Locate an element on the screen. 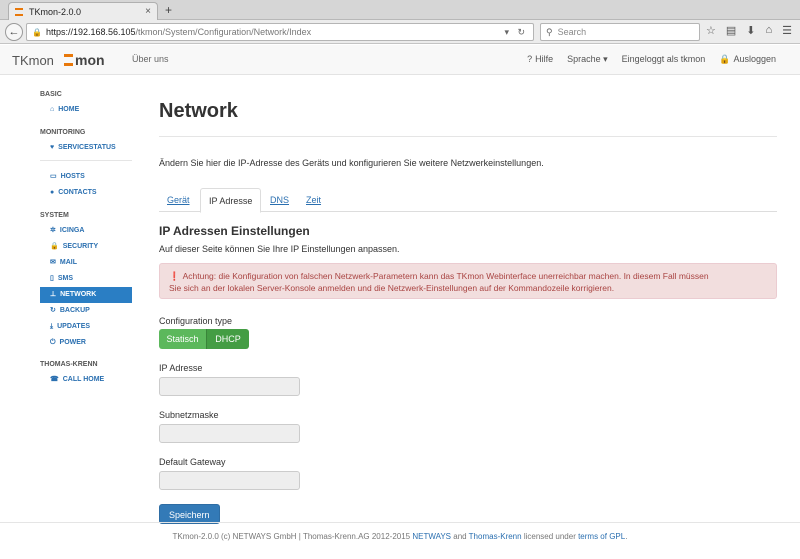 The width and height of the screenshot is (800, 559). sidebar-section-thomas-krenn: THOMAS-KRENN is located at coordinates (69, 364).